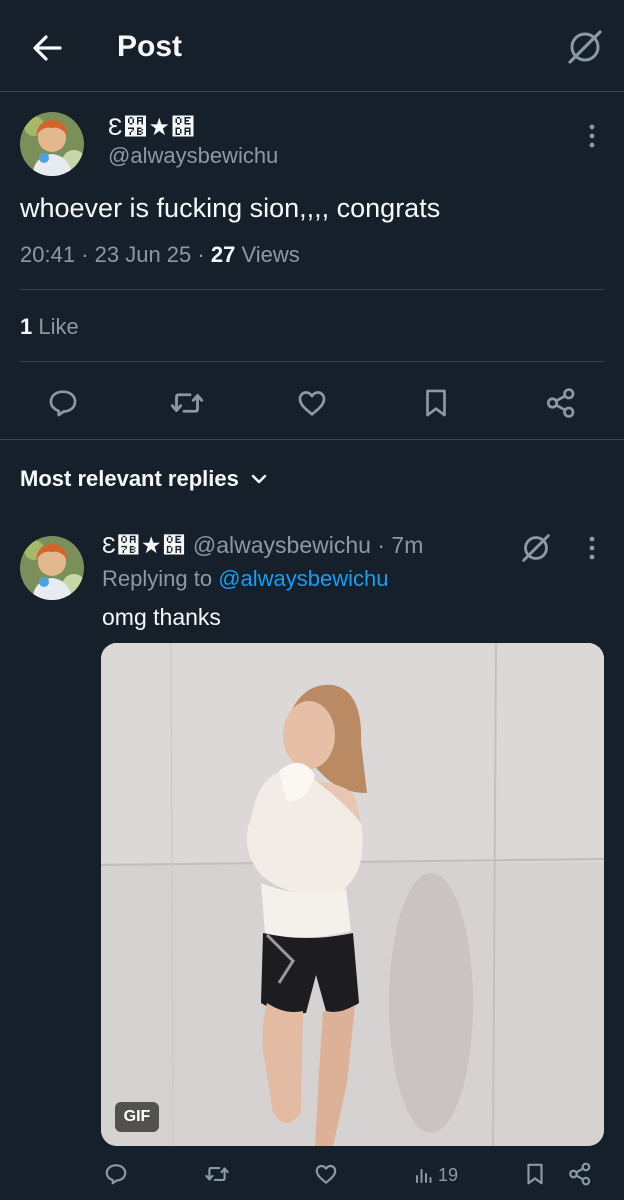  I want to click on reply-views-count: 19, so click(448, 1174).